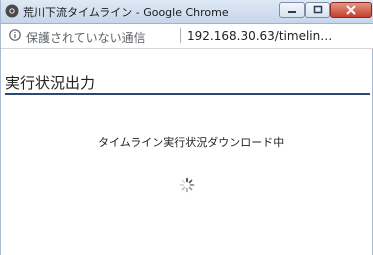 The width and height of the screenshot is (373, 255). I want to click on page-title: 実行状況出力, so click(50, 83).